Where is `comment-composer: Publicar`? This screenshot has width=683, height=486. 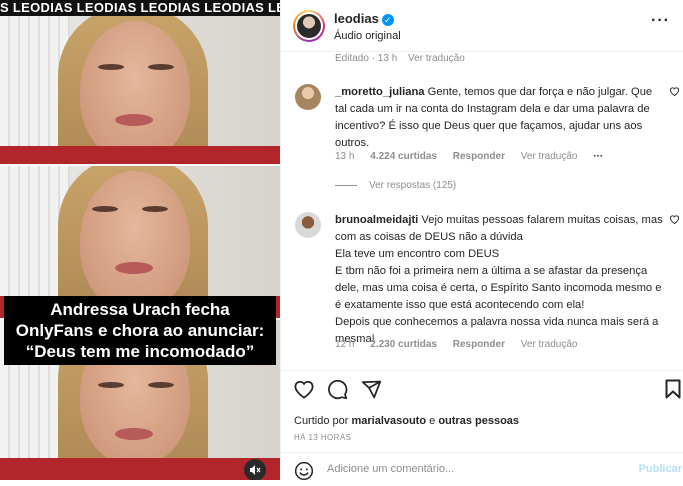
comment-composer: Publicar is located at coordinates (482, 466).